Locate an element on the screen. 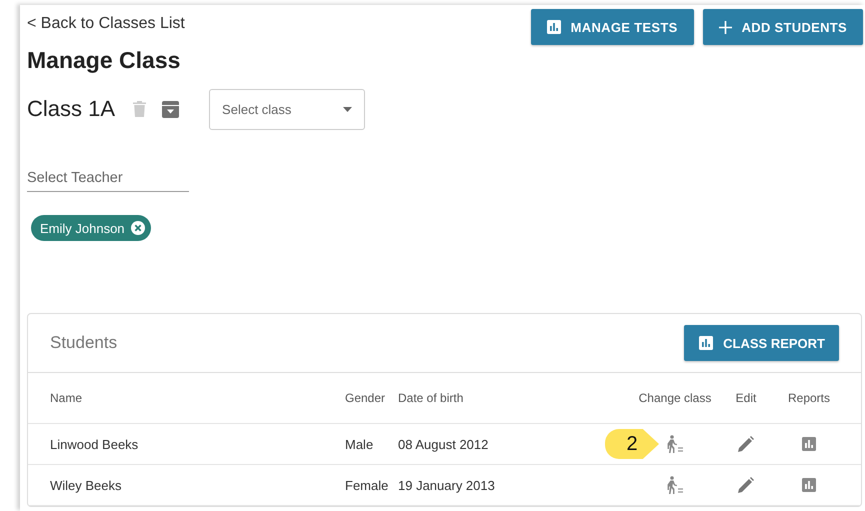 The image size is (865, 511). teacher-chip: Emily Johnson is located at coordinates (91, 228).